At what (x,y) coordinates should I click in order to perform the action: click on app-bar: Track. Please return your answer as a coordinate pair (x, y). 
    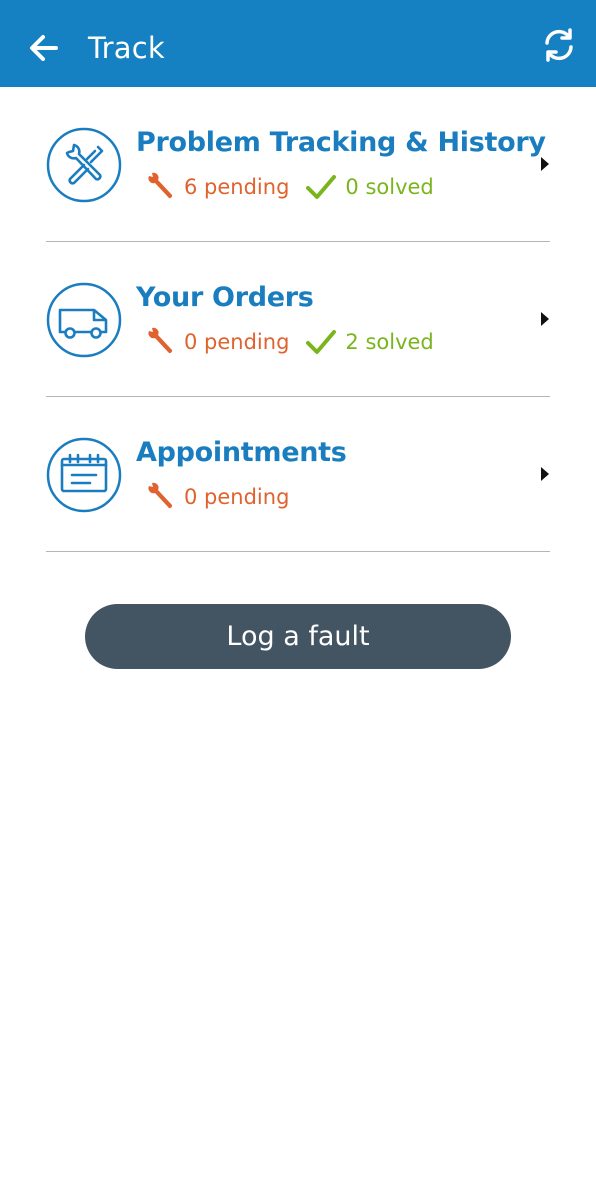
    Looking at the image, I should click on (298, 43).